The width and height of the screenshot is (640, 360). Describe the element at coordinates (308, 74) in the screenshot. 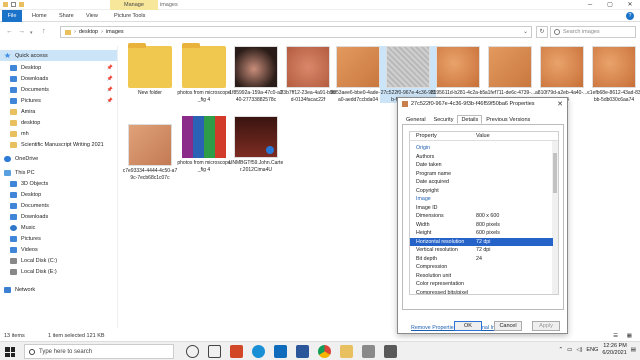

I see `file-item: 03b7ff12-23ea-4a91-b99d-0134facac22f` at that location.